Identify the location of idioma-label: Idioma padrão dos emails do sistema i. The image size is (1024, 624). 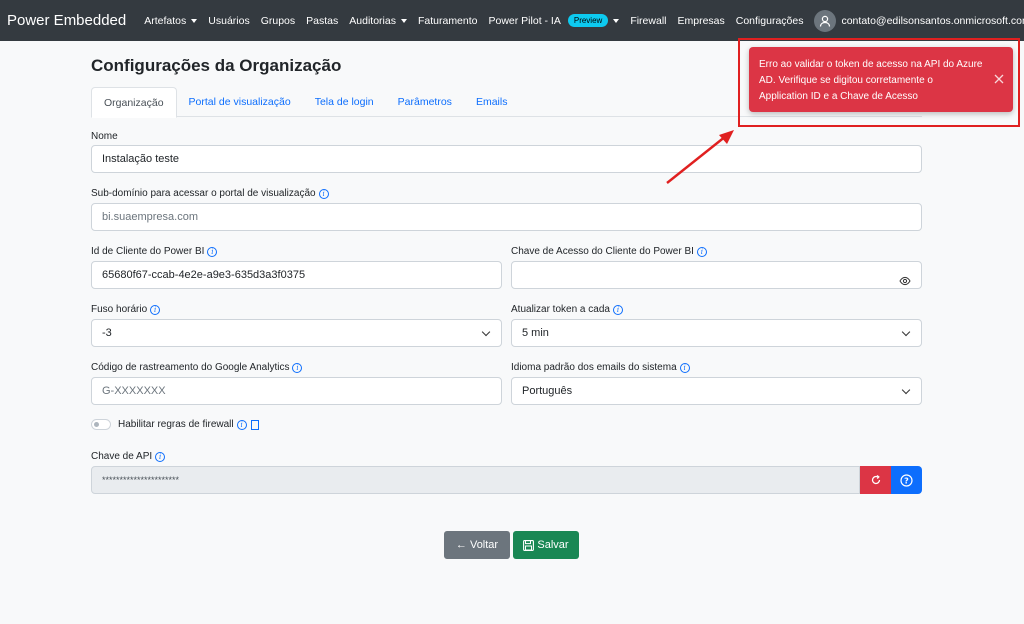
(600, 367).